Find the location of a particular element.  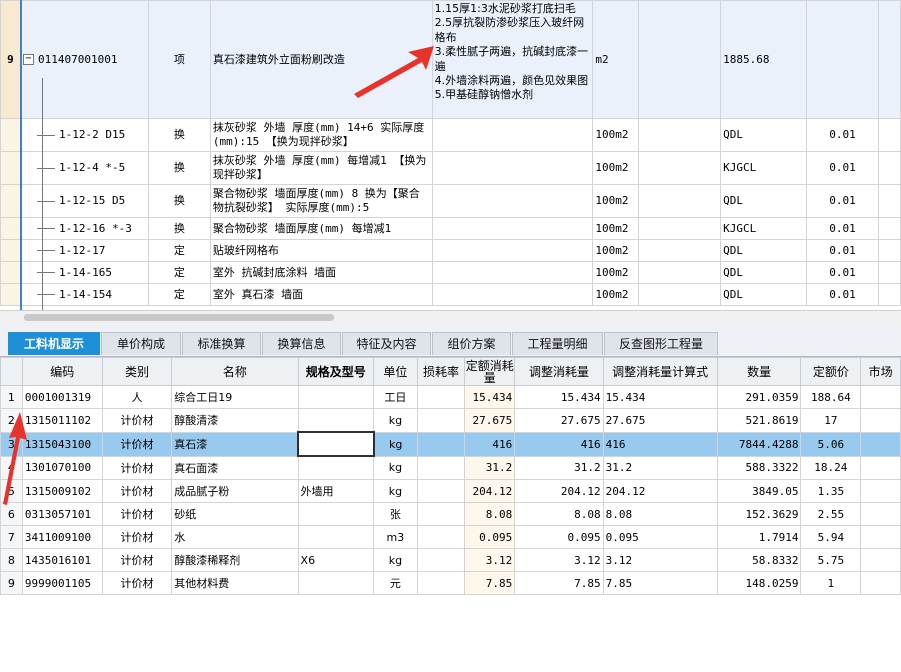

material-unit: 工日 is located at coordinates (395, 397).